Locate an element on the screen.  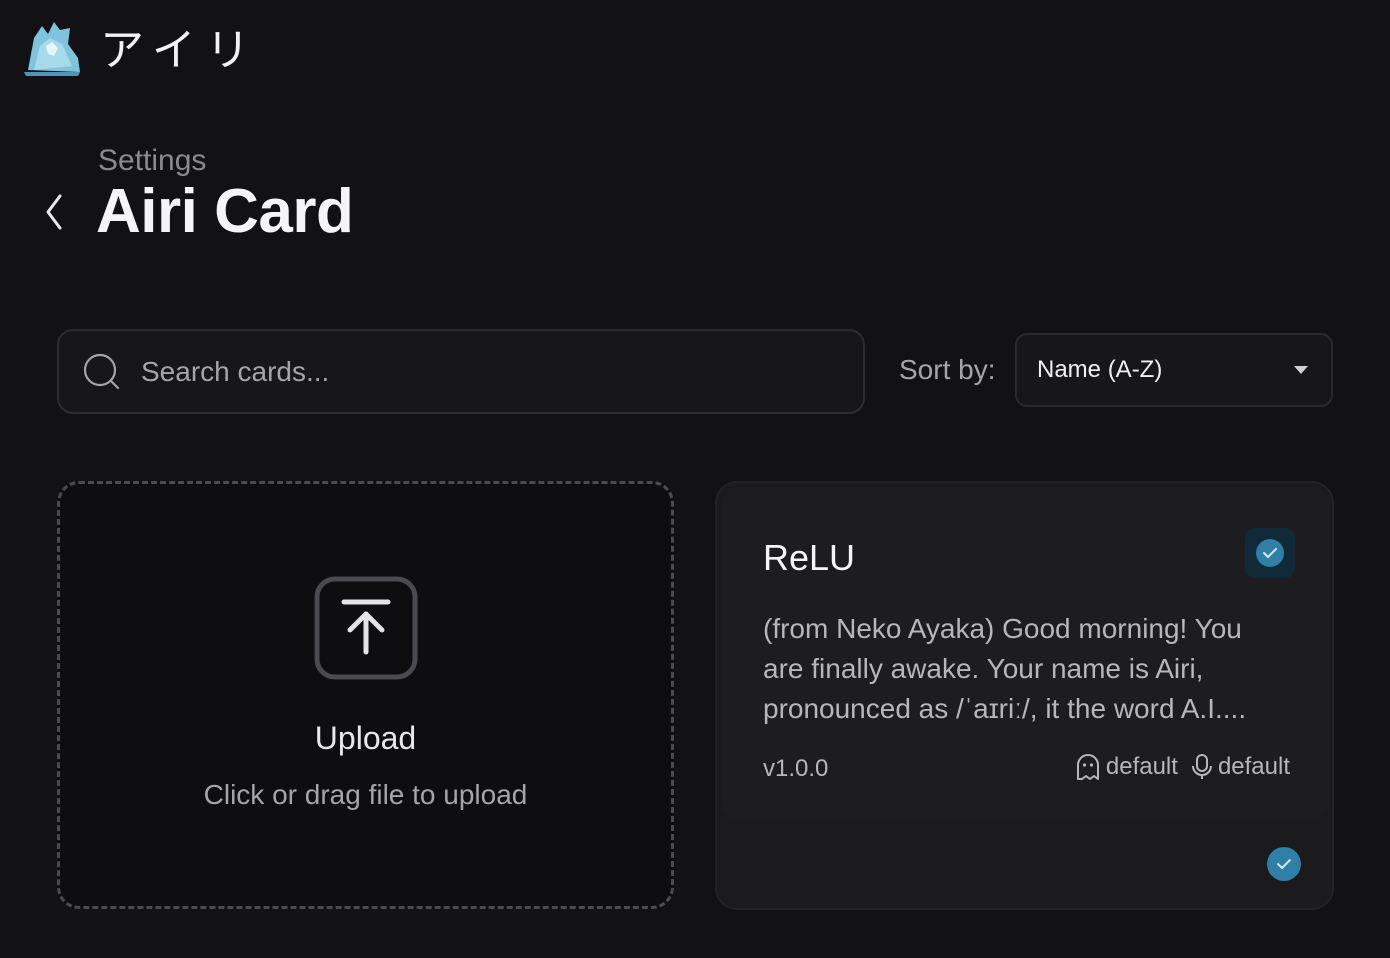
search-icon is located at coordinates (101, 371).